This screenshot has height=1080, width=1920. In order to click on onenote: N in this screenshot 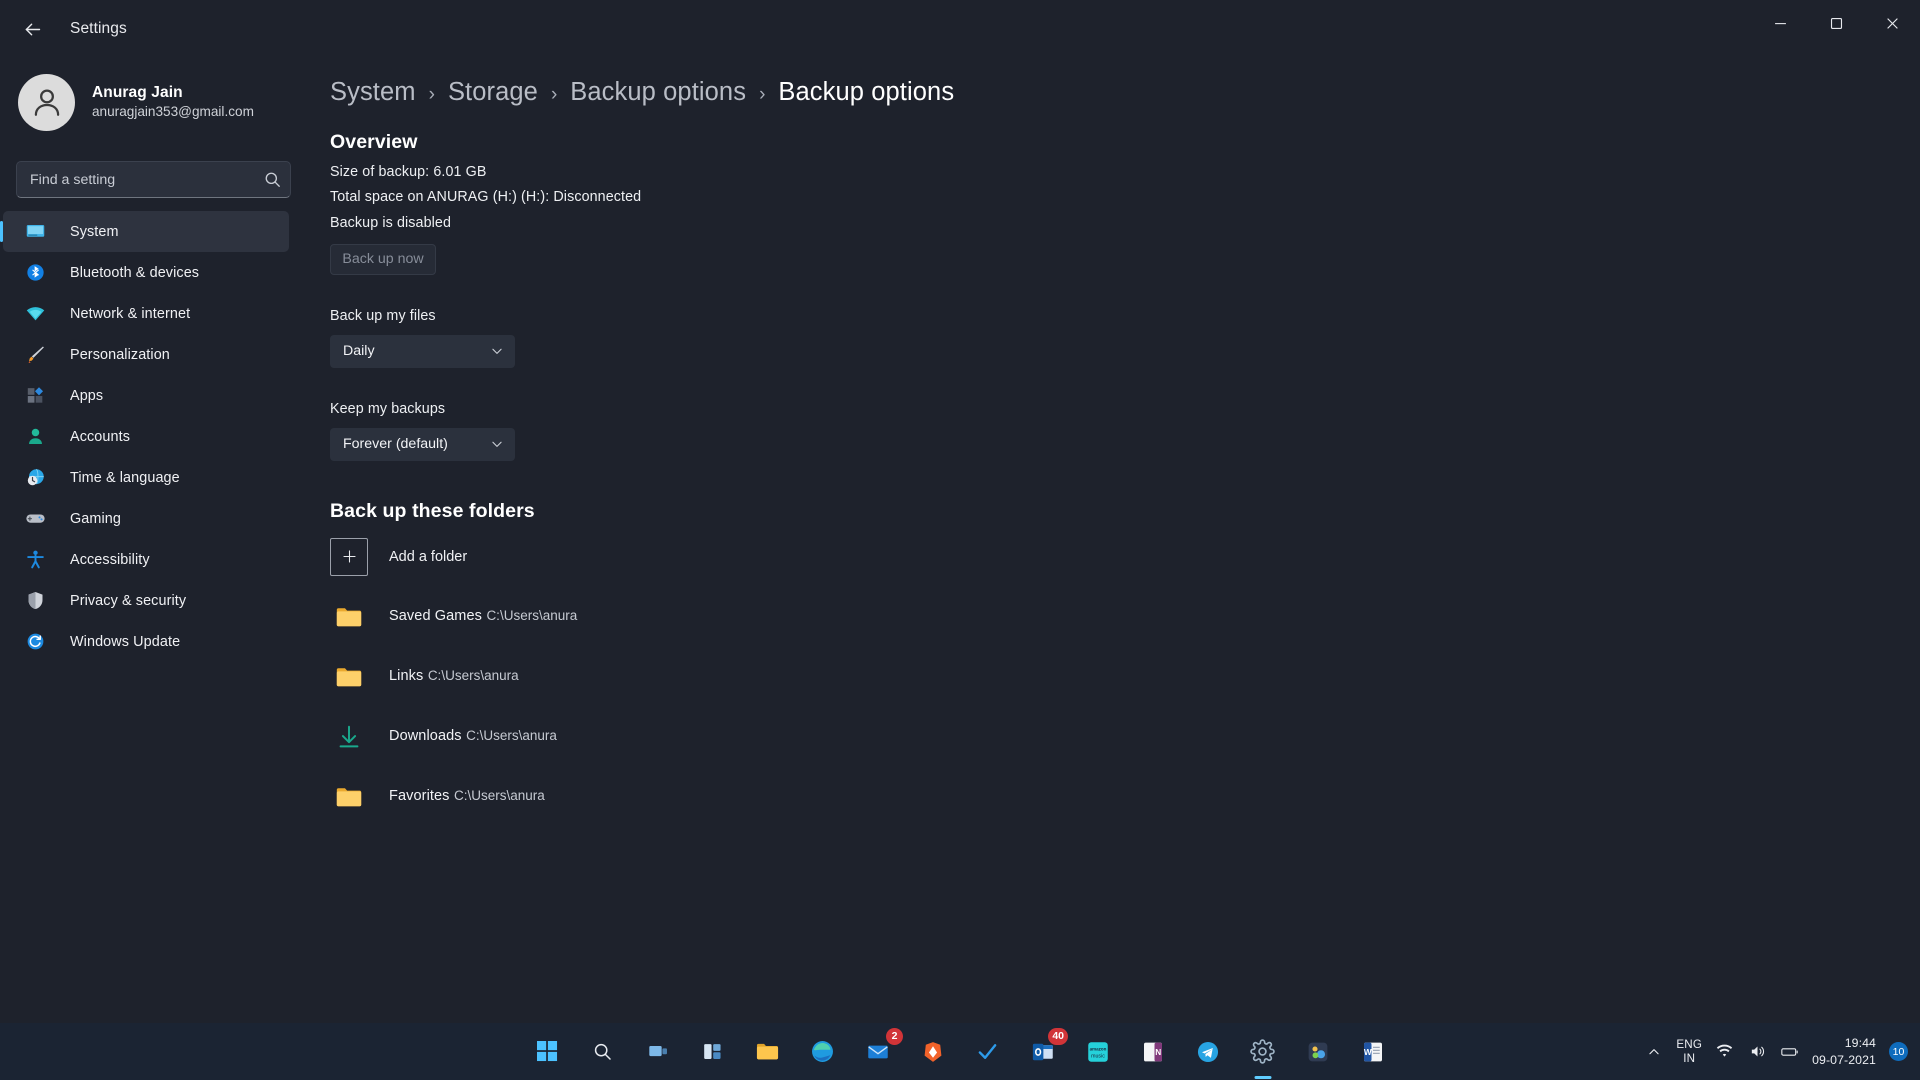, I will do `click(1152, 1051)`.